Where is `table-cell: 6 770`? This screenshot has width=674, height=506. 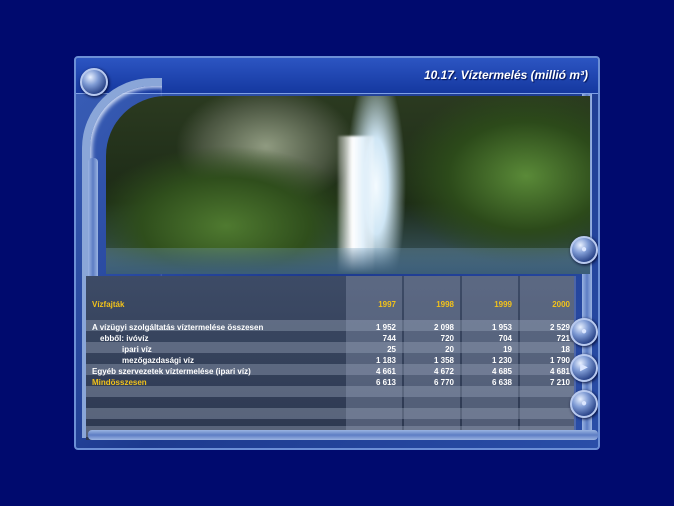
table-cell: 6 770 is located at coordinates (443, 382).